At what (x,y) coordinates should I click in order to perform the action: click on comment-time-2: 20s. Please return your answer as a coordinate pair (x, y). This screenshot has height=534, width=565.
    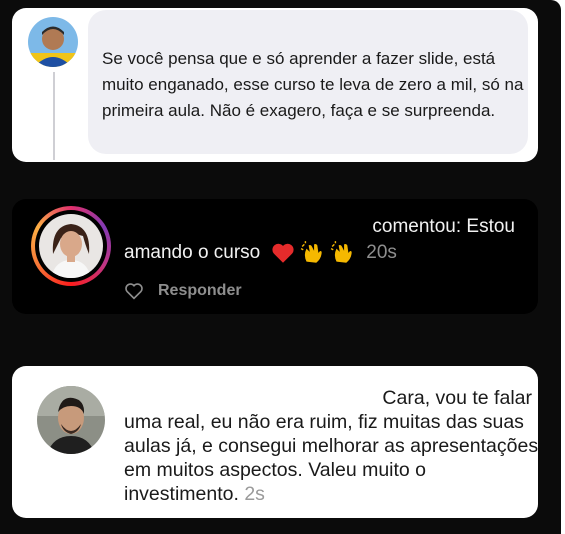
    Looking at the image, I should click on (381, 252).